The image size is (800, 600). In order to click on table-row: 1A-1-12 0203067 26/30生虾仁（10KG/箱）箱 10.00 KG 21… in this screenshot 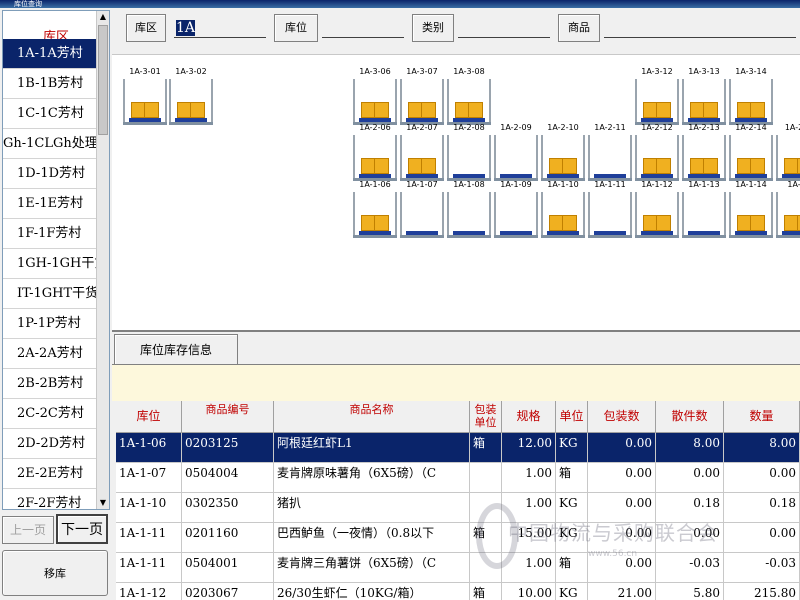, I will do `click(458, 591)`.